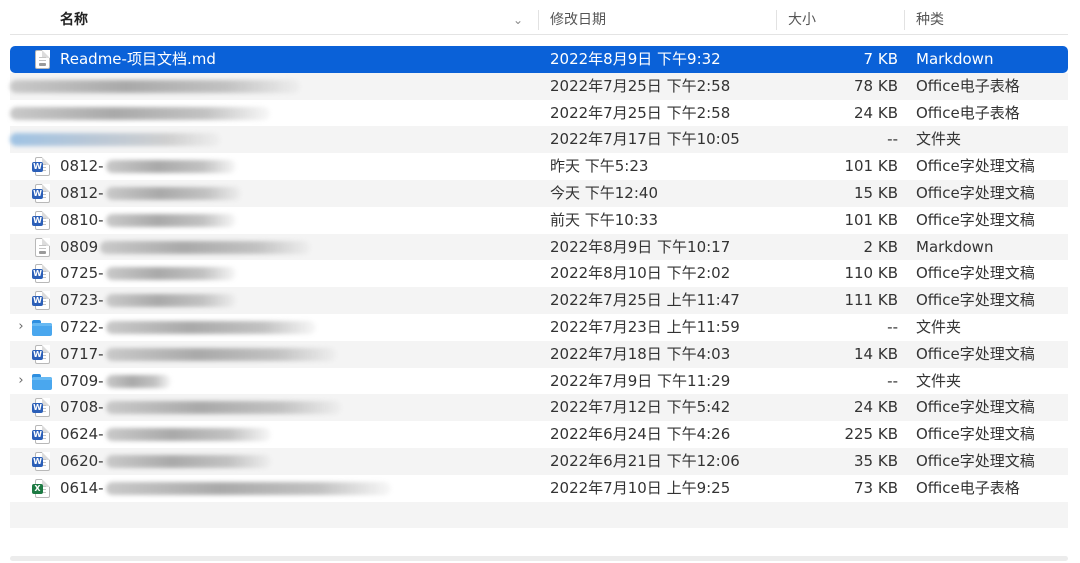 The image size is (1080, 563). I want to click on file-size: 73 KB, so click(876, 487).